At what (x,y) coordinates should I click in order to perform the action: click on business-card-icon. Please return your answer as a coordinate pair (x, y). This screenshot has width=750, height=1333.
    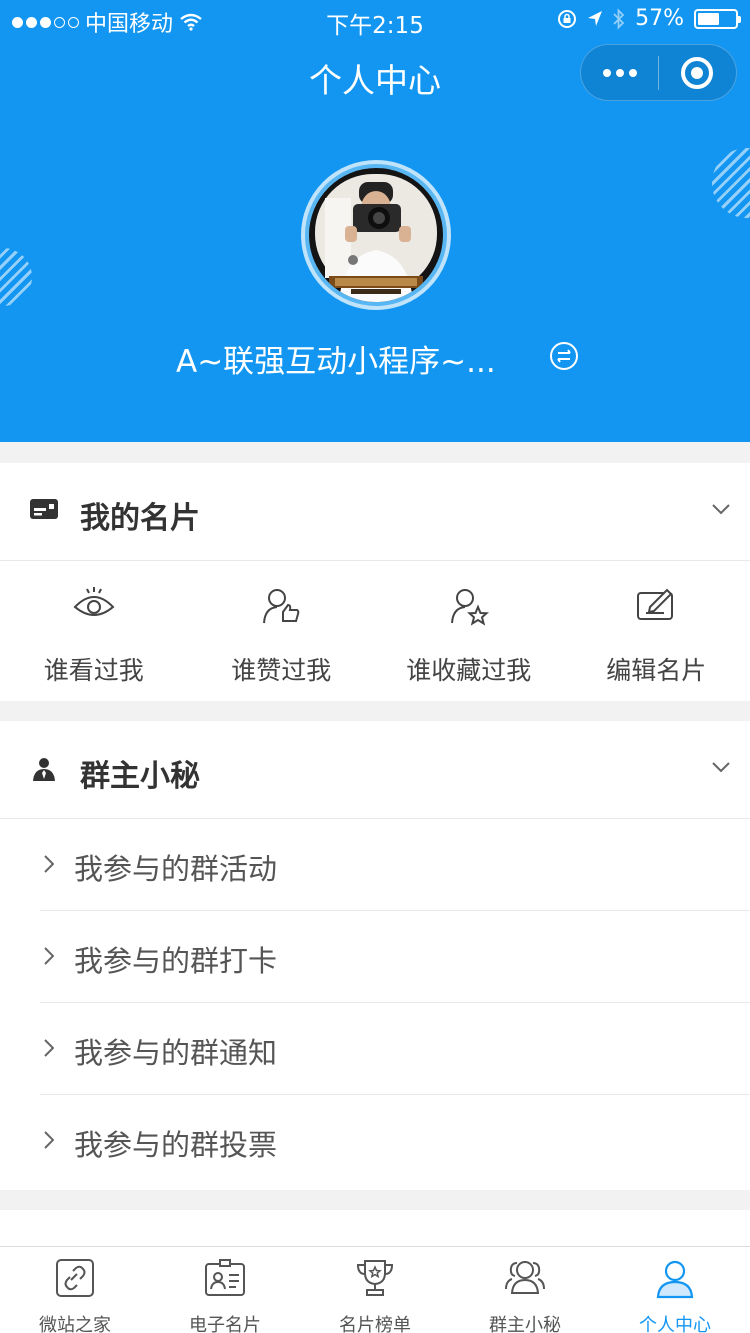
    Looking at the image, I should click on (44, 509).